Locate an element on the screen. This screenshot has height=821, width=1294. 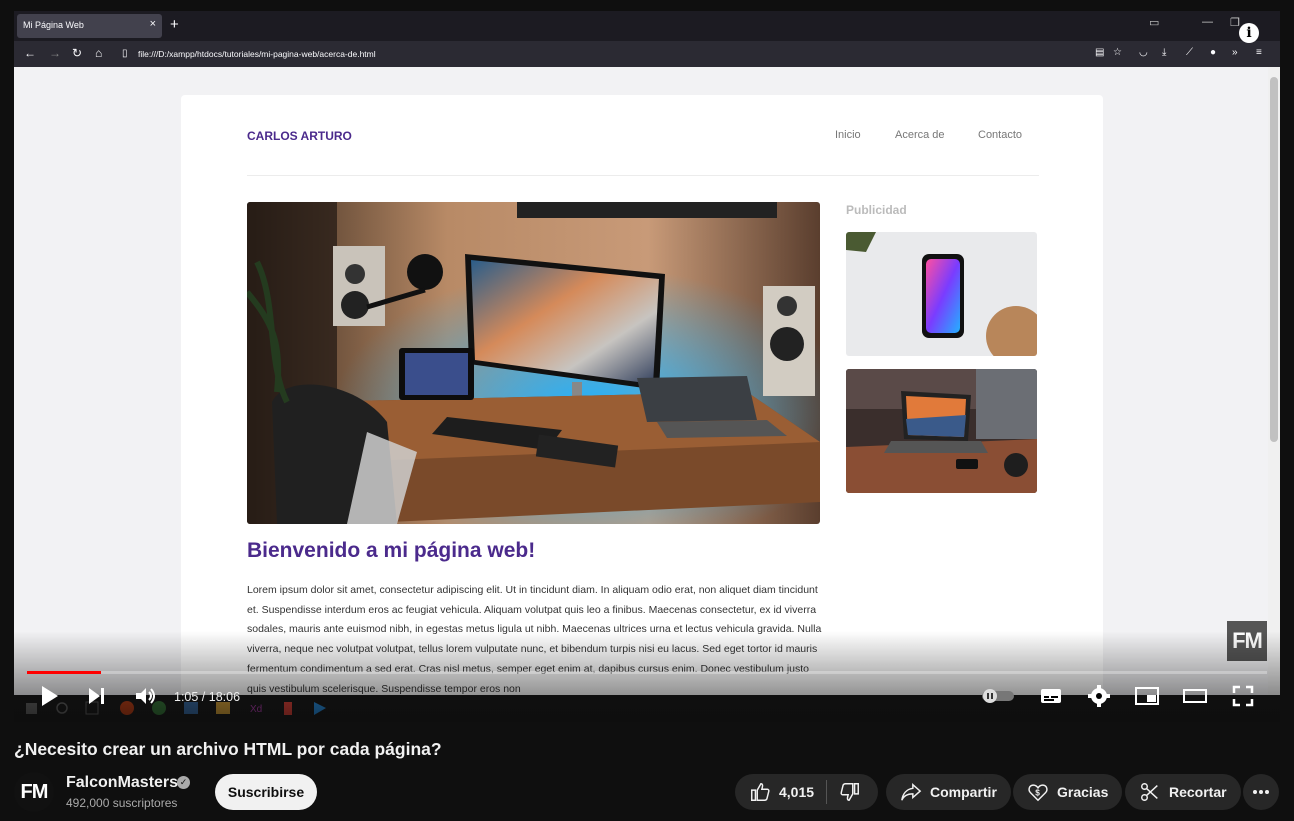
window-pip-icon: ▭ is located at coordinates (1154, 22).